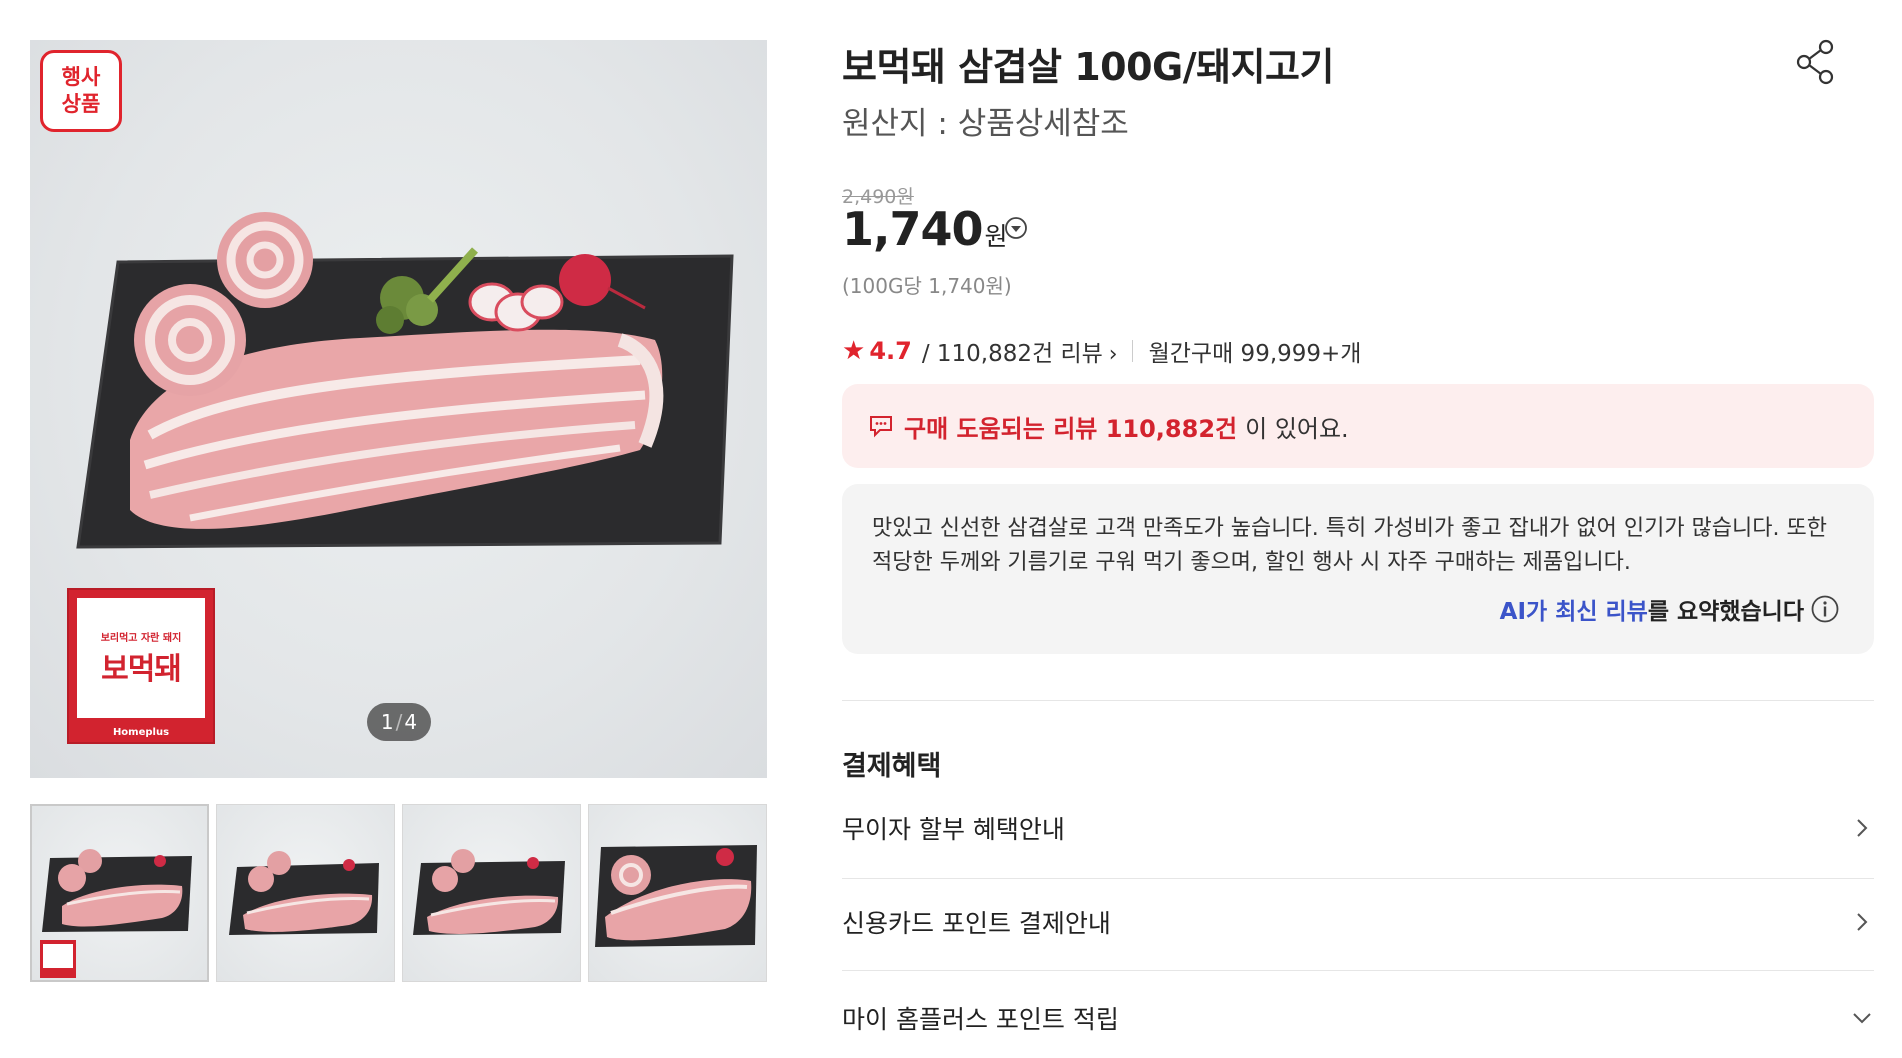  What do you see at coordinates (141, 638) in the screenshot?
I see `brand-tagline: 보리먹고 자란 돼지` at bounding box center [141, 638].